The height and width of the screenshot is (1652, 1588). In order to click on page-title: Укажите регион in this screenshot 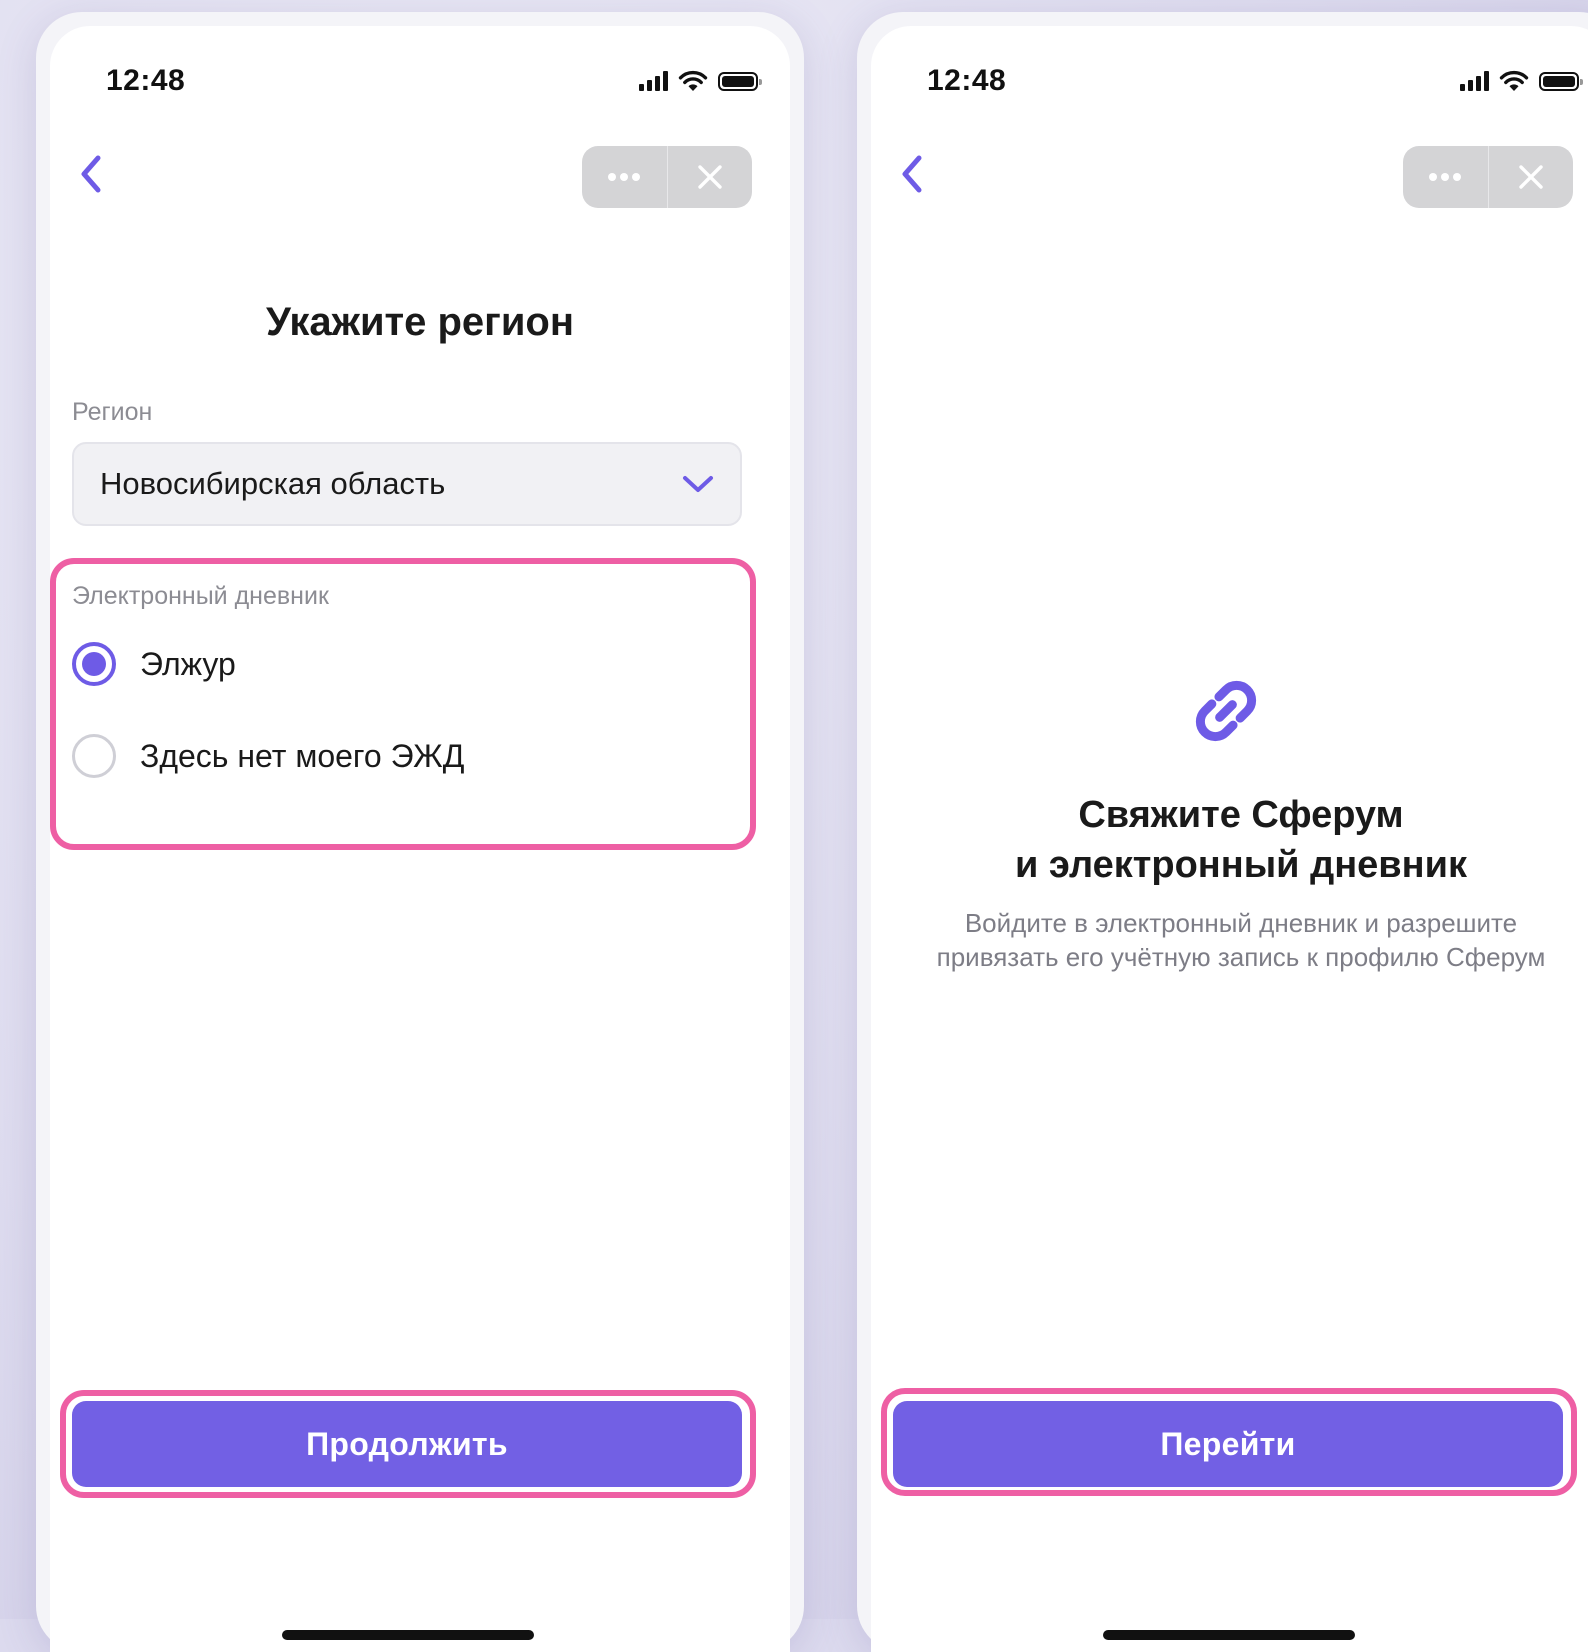, I will do `click(420, 322)`.